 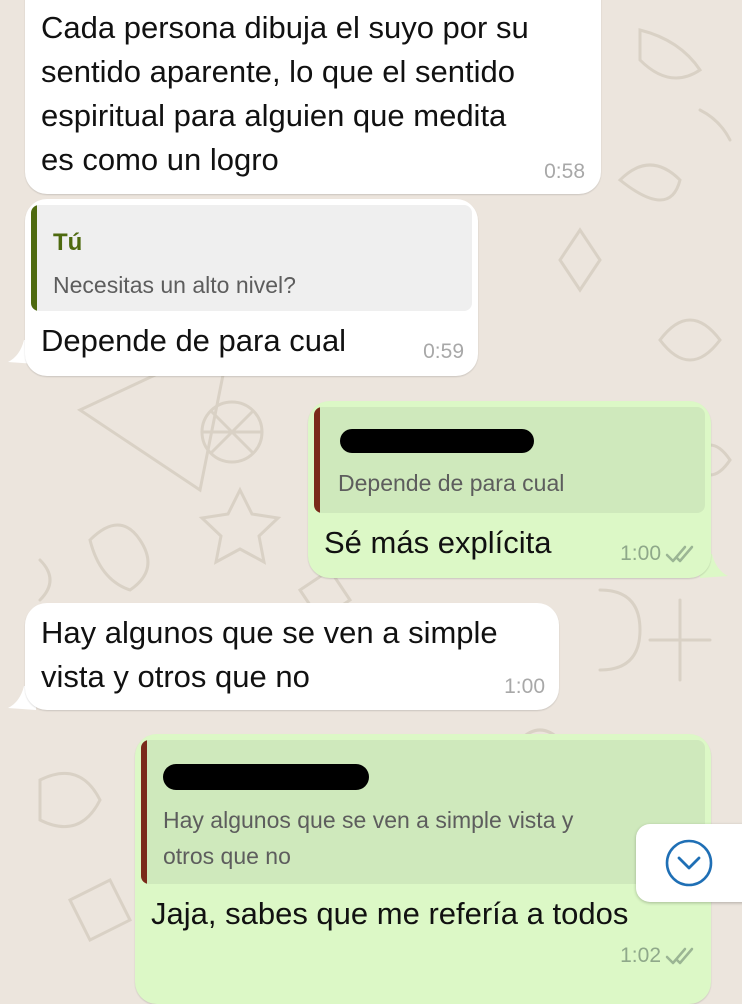 I want to click on message-timestamp: 1:02, so click(x=640, y=955).